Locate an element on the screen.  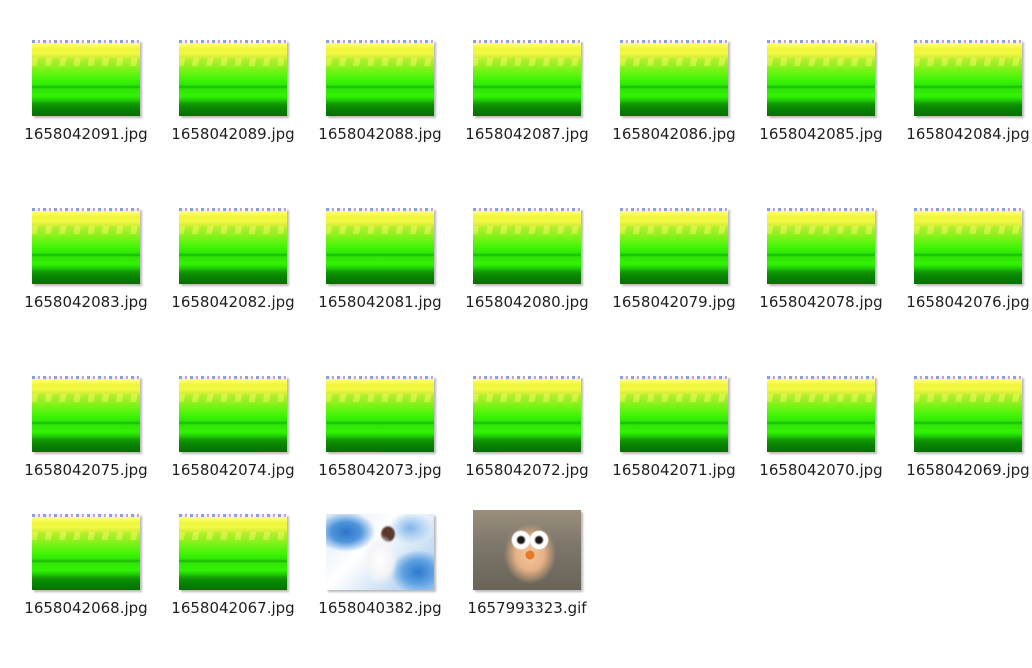
file-item: 1658042069.jpg is located at coordinates (965, 439).